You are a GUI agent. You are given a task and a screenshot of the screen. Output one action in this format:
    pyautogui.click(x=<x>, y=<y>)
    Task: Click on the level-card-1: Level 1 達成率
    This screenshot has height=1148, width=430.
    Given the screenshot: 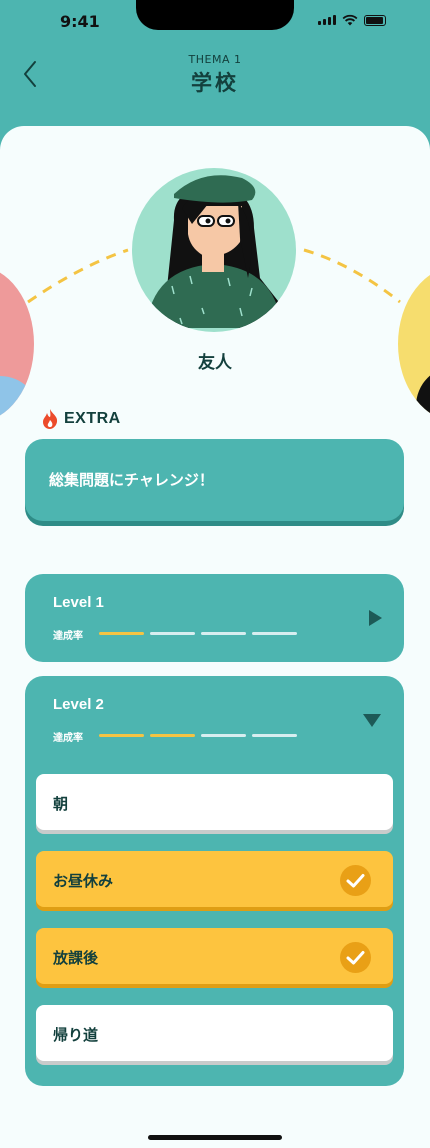 What is the action you would take?
    pyautogui.click(x=214, y=618)
    